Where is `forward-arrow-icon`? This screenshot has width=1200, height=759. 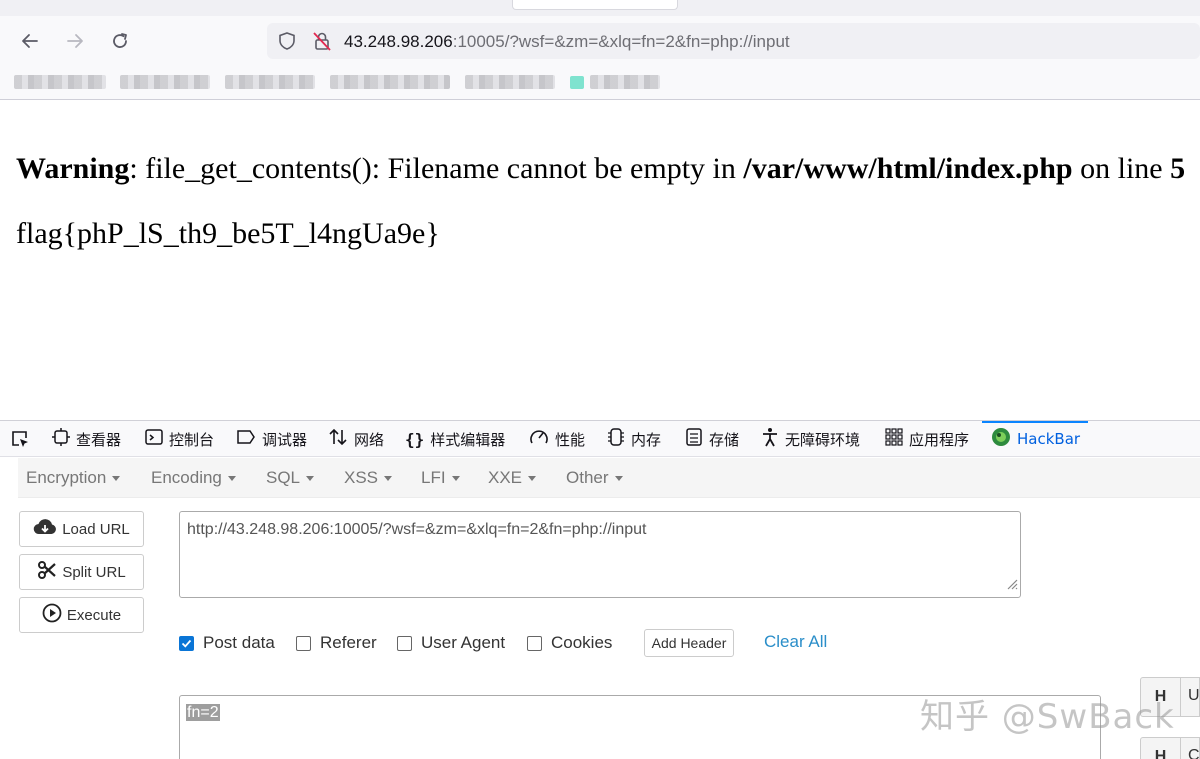 forward-arrow-icon is located at coordinates (75, 41).